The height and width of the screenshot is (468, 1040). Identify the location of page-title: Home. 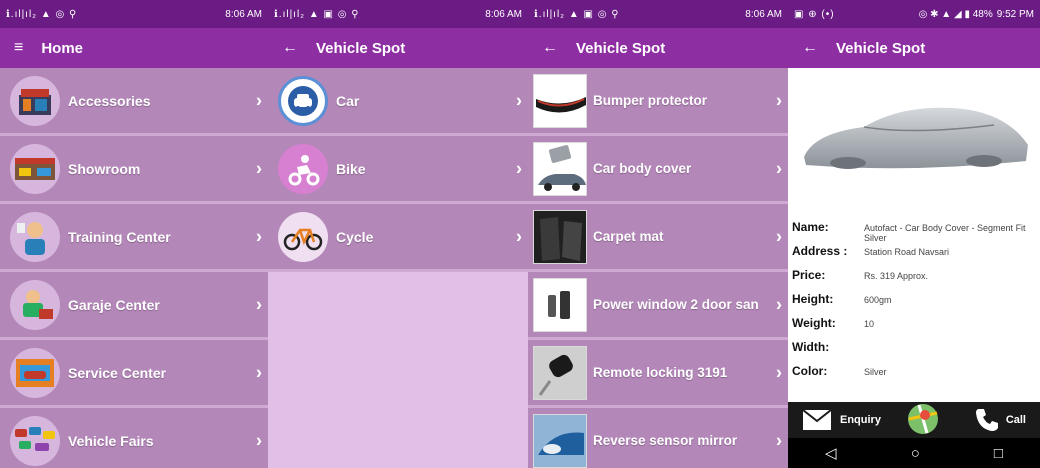
(62, 48).